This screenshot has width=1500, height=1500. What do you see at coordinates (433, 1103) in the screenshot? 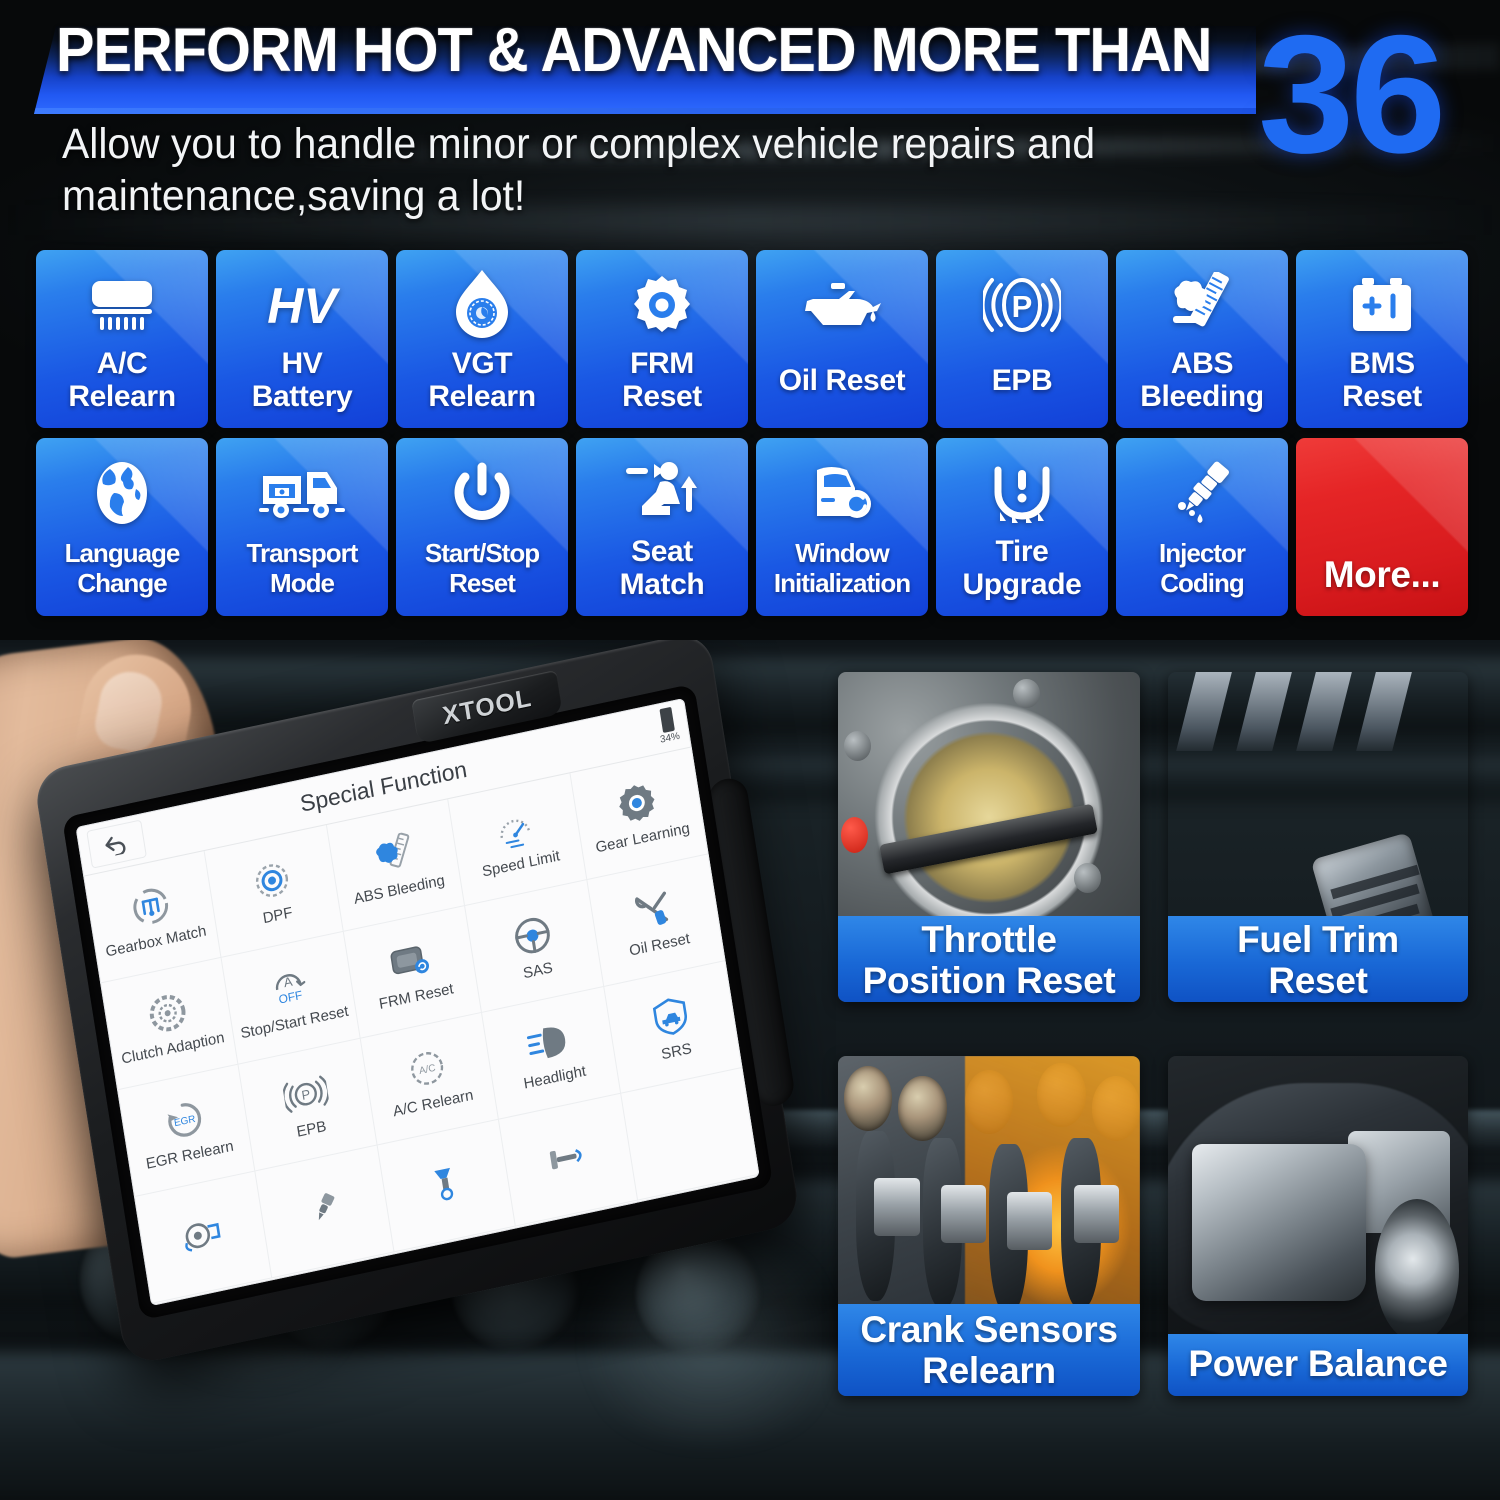
I see `function-label: A/C Relearn` at bounding box center [433, 1103].